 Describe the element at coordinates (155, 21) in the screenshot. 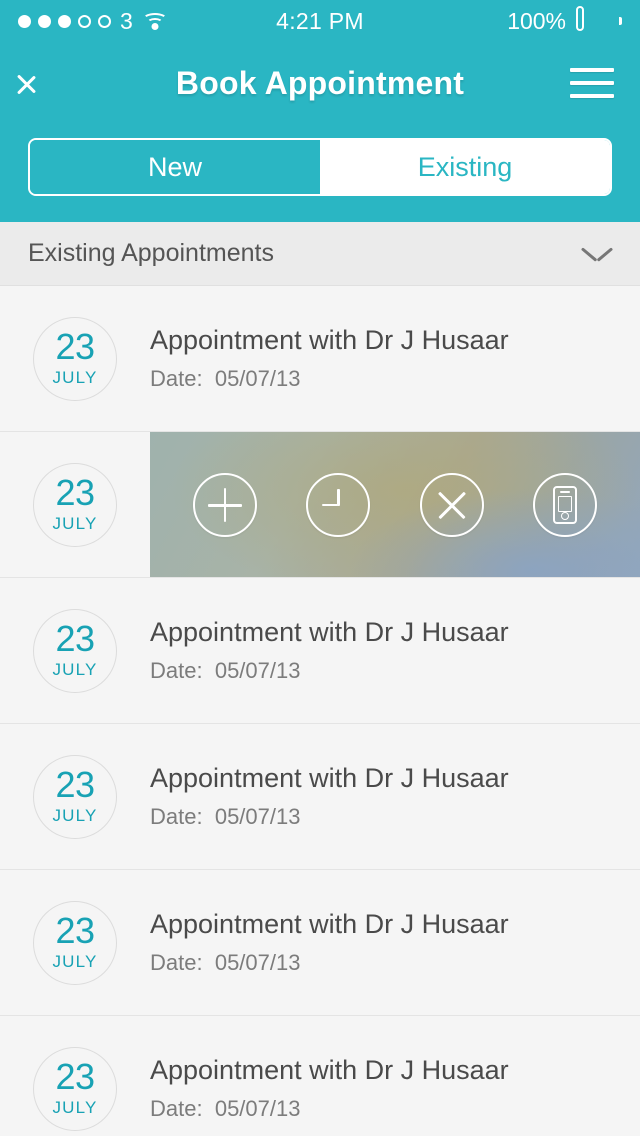

I see `wifi-icon` at that location.